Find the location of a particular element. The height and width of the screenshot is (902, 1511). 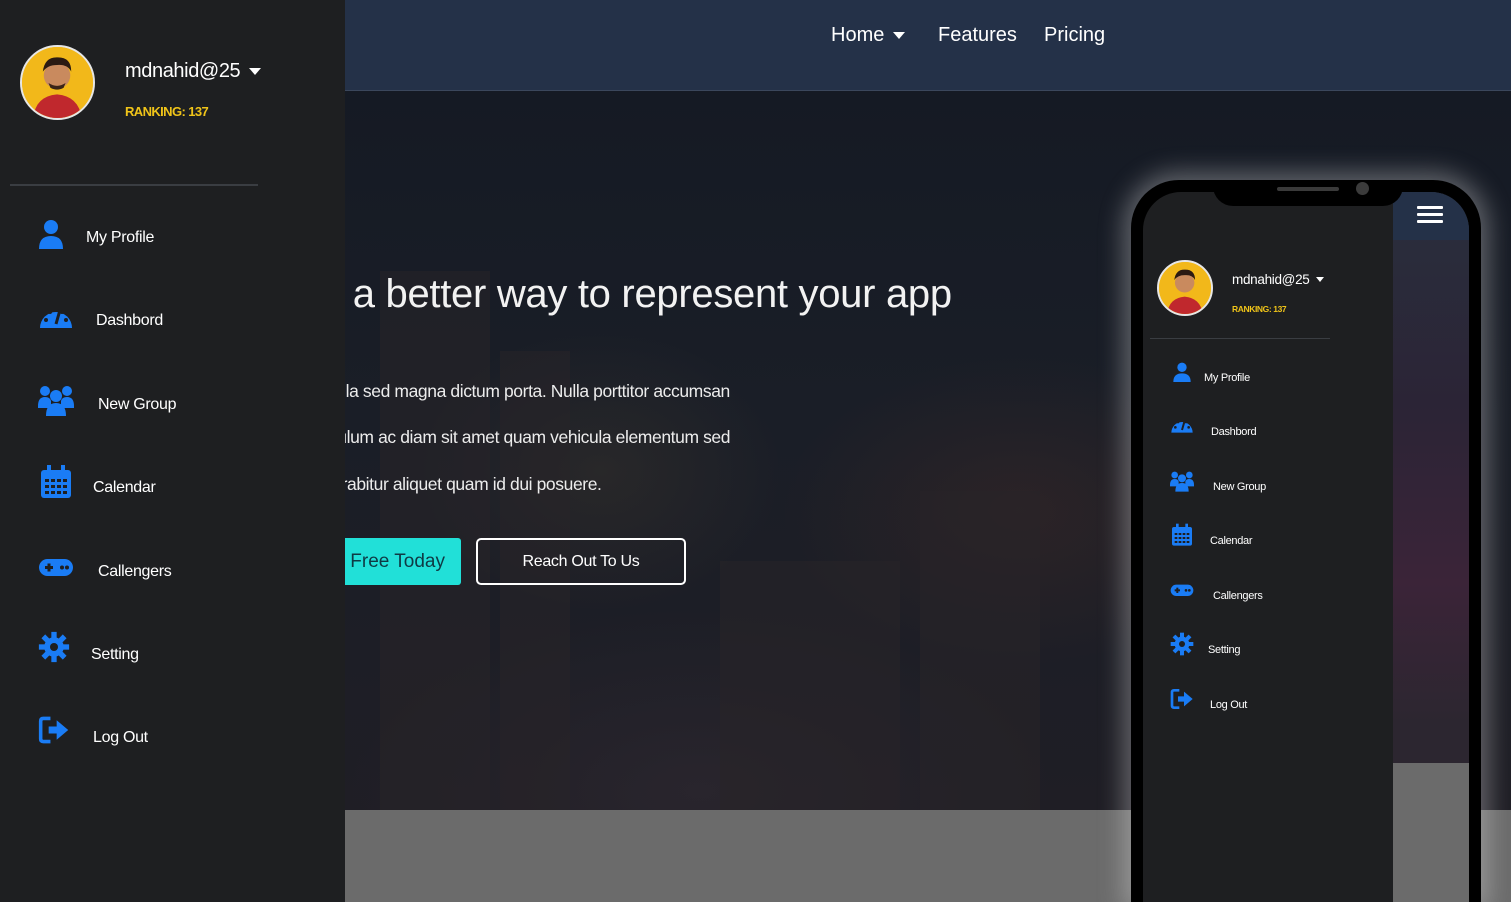

user-dropdown: mdnahid@25 is located at coordinates (193, 71).